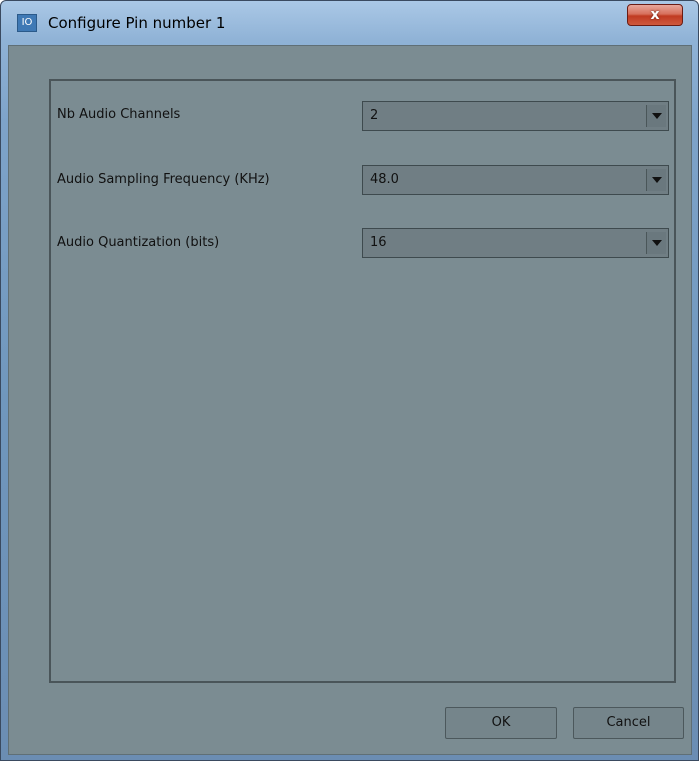 This screenshot has height=761, width=699. What do you see at coordinates (119, 114) in the screenshot?
I see `audio-channels-label: Nb Audio Channels` at bounding box center [119, 114].